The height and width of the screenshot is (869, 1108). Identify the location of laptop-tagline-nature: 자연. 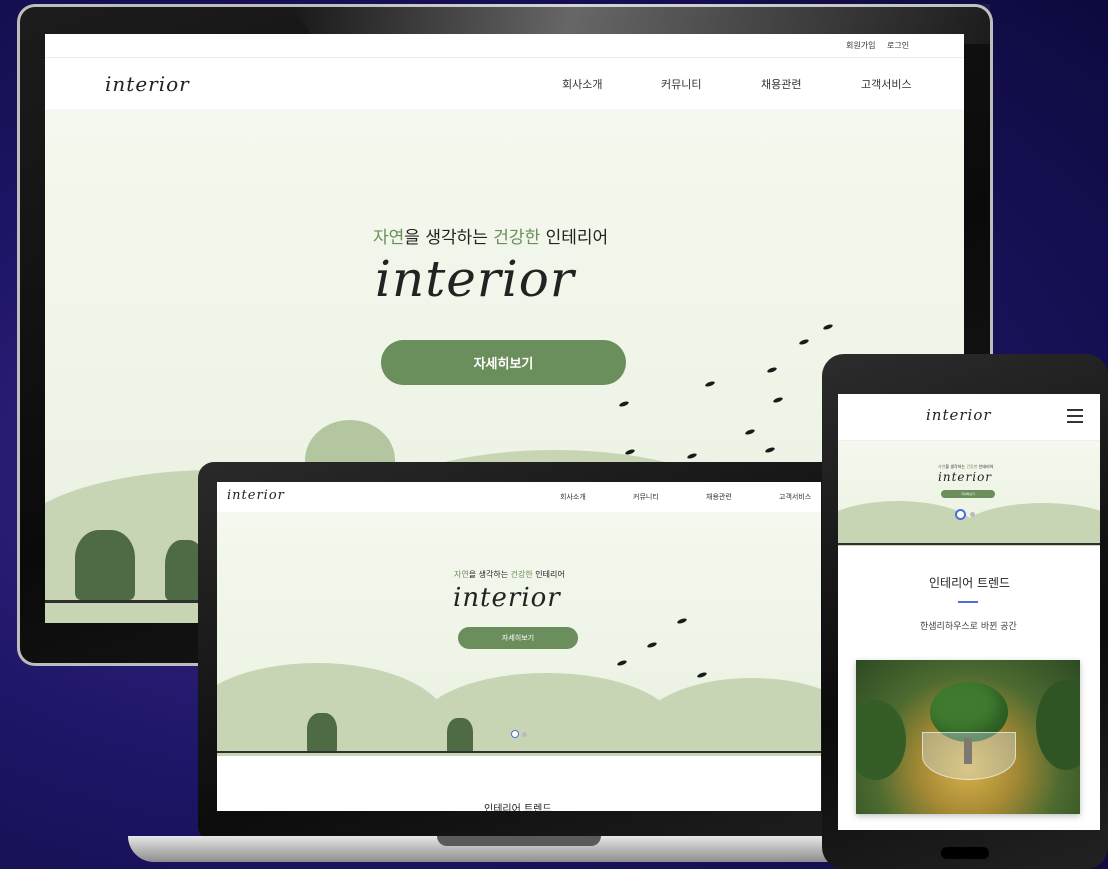
(461, 574).